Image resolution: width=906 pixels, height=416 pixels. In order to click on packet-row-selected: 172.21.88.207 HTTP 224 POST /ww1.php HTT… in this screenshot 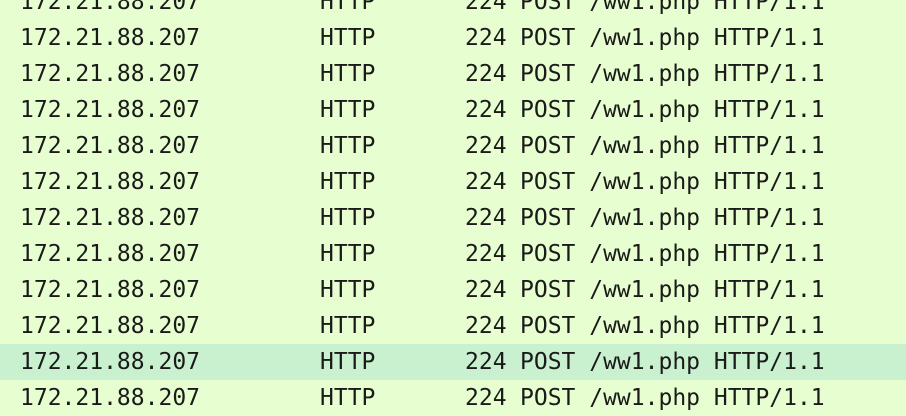, I will do `click(453, 362)`.